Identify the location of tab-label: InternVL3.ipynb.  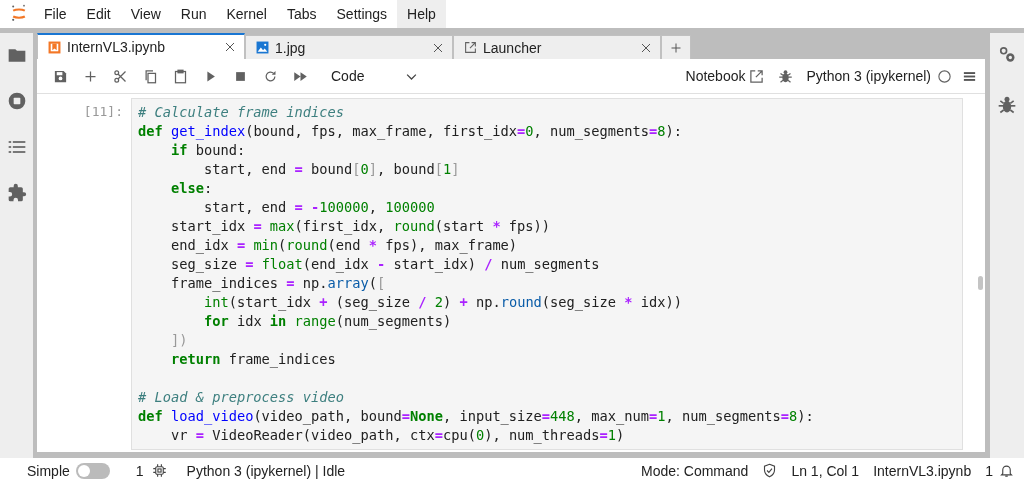
(117, 47).